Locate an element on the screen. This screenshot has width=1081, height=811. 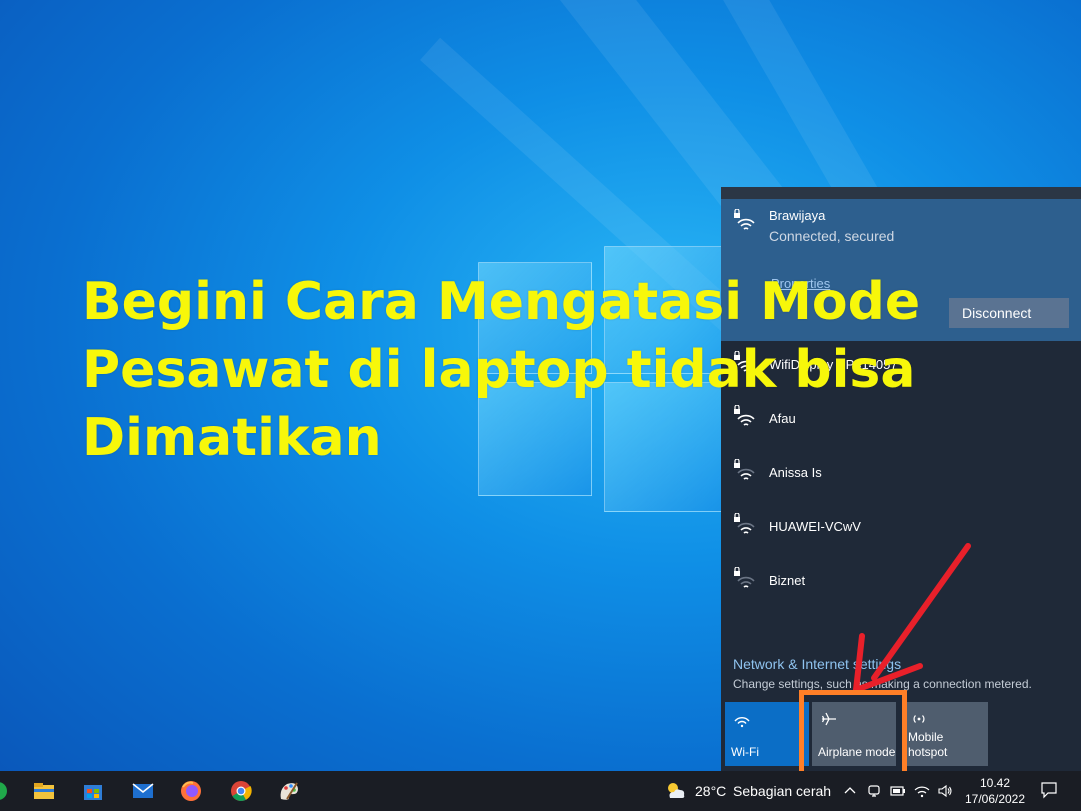
wifi-toggle-button: Wi-Fi is located at coordinates (767, 734).